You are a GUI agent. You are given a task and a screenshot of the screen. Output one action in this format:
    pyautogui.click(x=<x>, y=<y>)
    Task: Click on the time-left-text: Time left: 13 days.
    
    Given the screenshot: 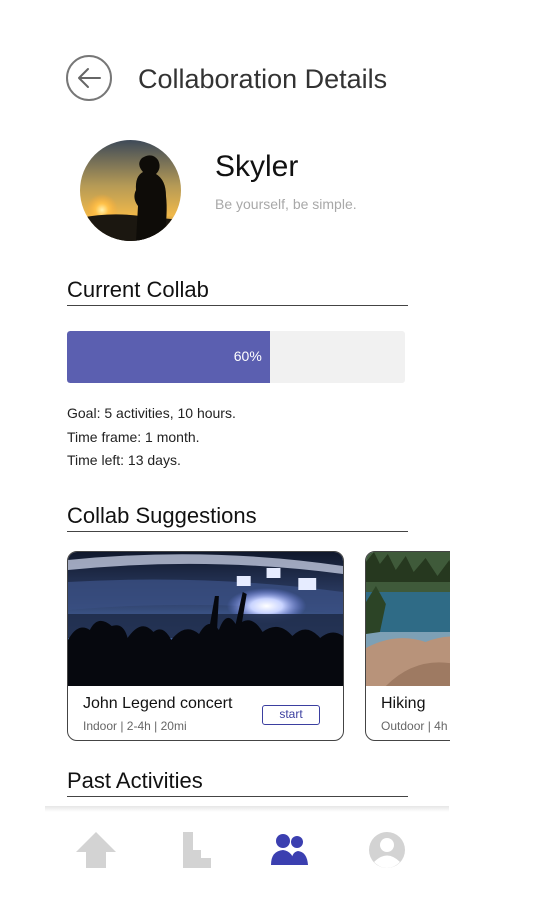 What is the action you would take?
    pyautogui.click(x=124, y=460)
    